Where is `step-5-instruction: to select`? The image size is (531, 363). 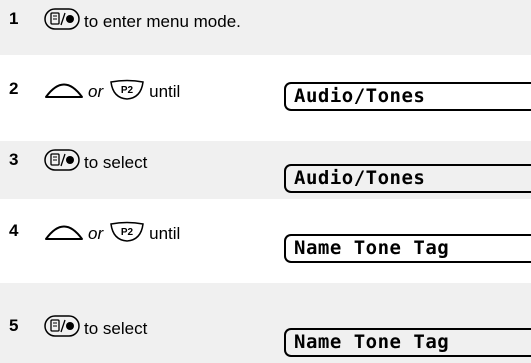 step-5-instruction: to select is located at coordinates (95, 328).